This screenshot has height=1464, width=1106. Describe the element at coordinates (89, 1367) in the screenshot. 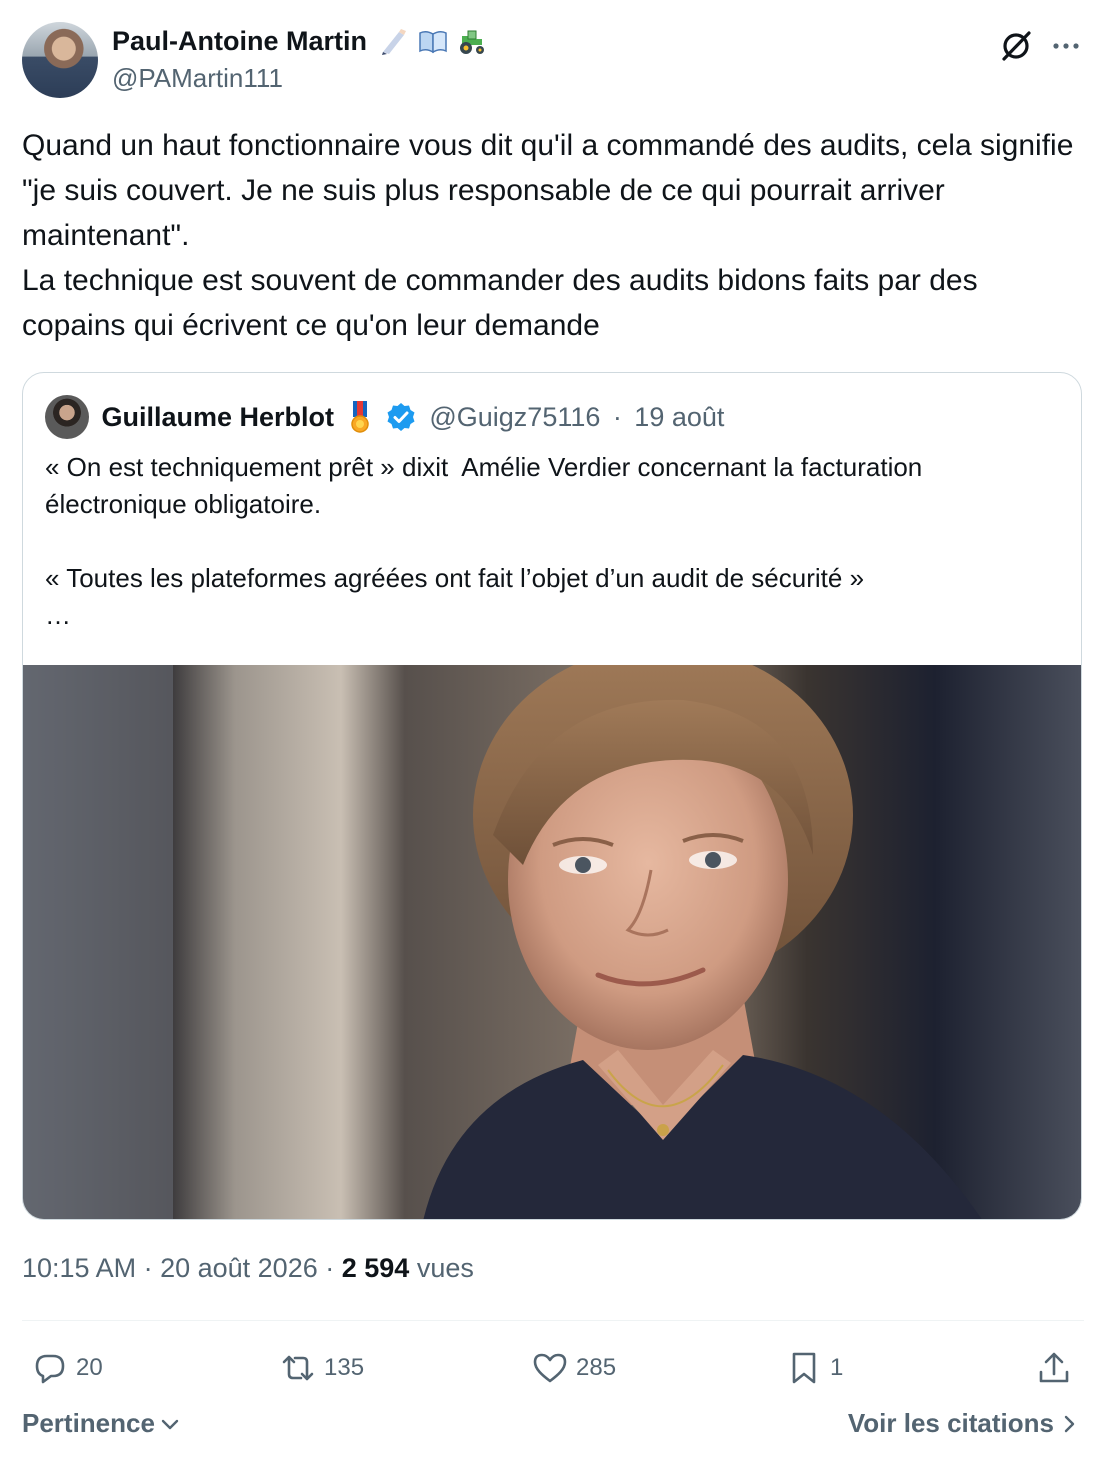

I see `reply-count: 20` at that location.